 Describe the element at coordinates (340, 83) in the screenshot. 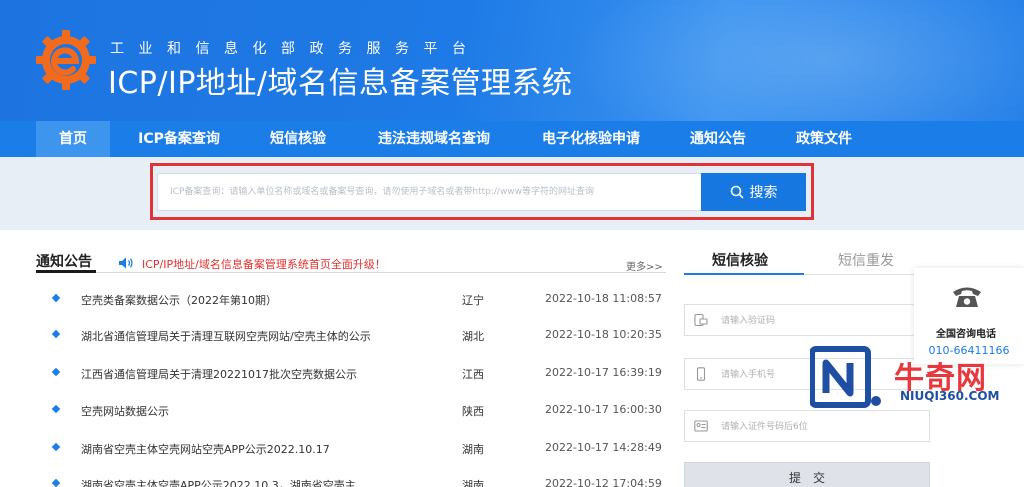

I see `system-title: ICP/IP地址/域名信息备案管理系统` at that location.